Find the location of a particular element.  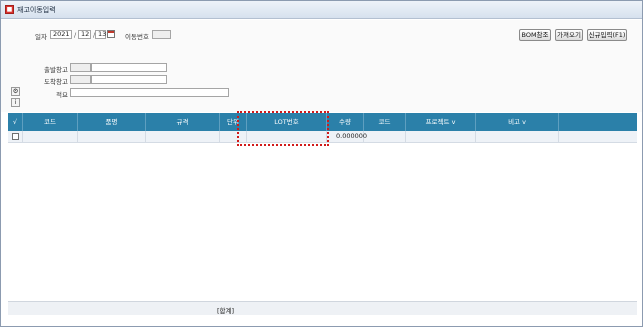

cell-spec is located at coordinates (183, 137).